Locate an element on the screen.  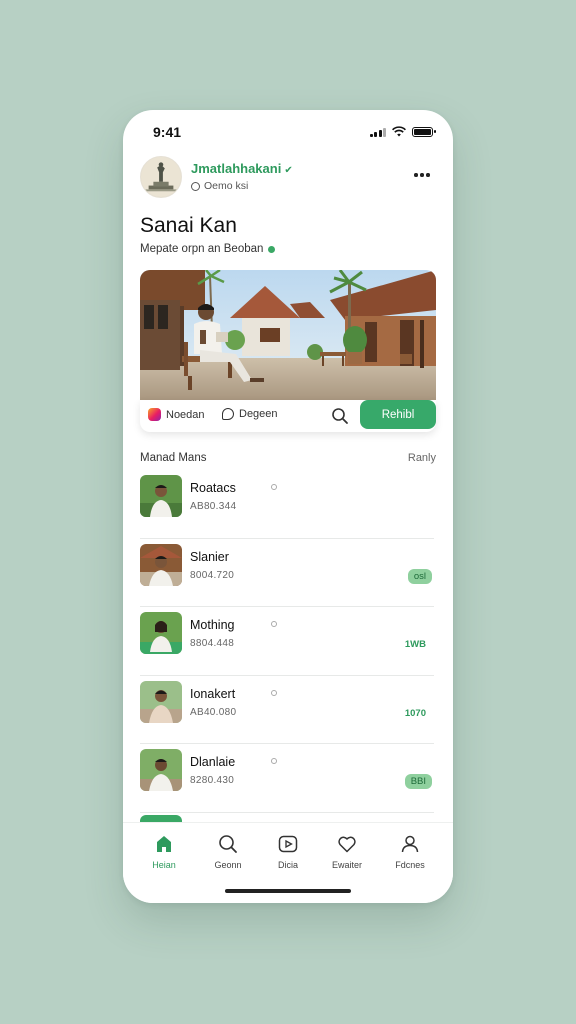
list-item: Dlanlaie 8280.430 BBI is located at coordinates (287, 778).